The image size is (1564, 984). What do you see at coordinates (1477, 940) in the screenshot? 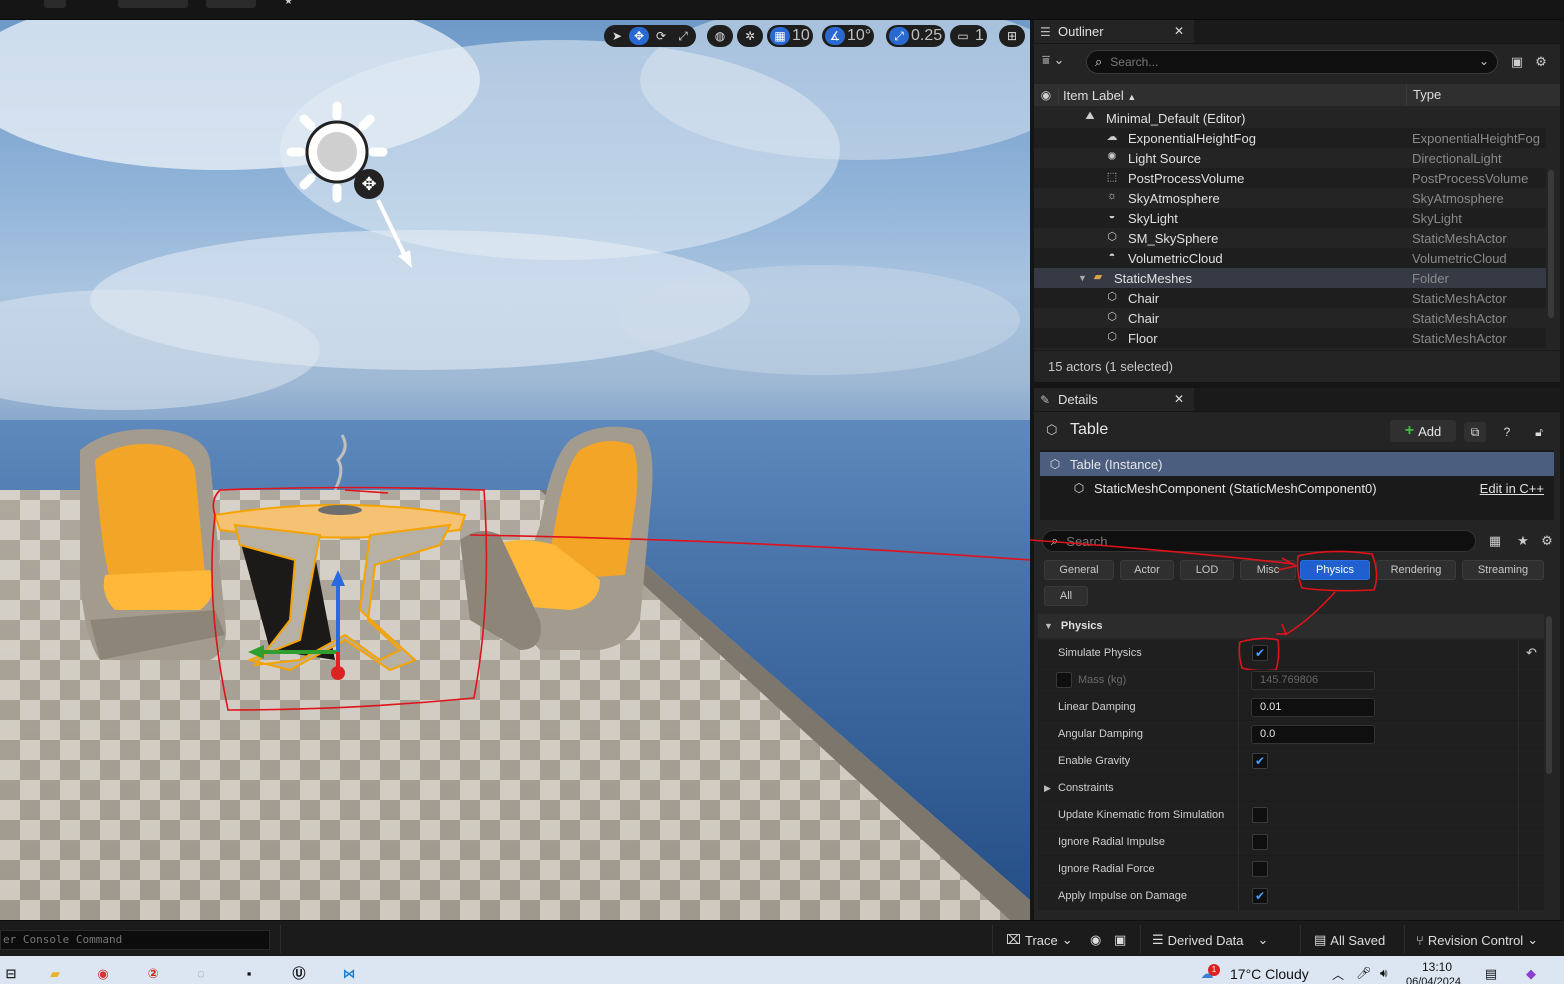
I see `revision-control-button: ⑂ Revision Control ⌄` at bounding box center [1477, 940].